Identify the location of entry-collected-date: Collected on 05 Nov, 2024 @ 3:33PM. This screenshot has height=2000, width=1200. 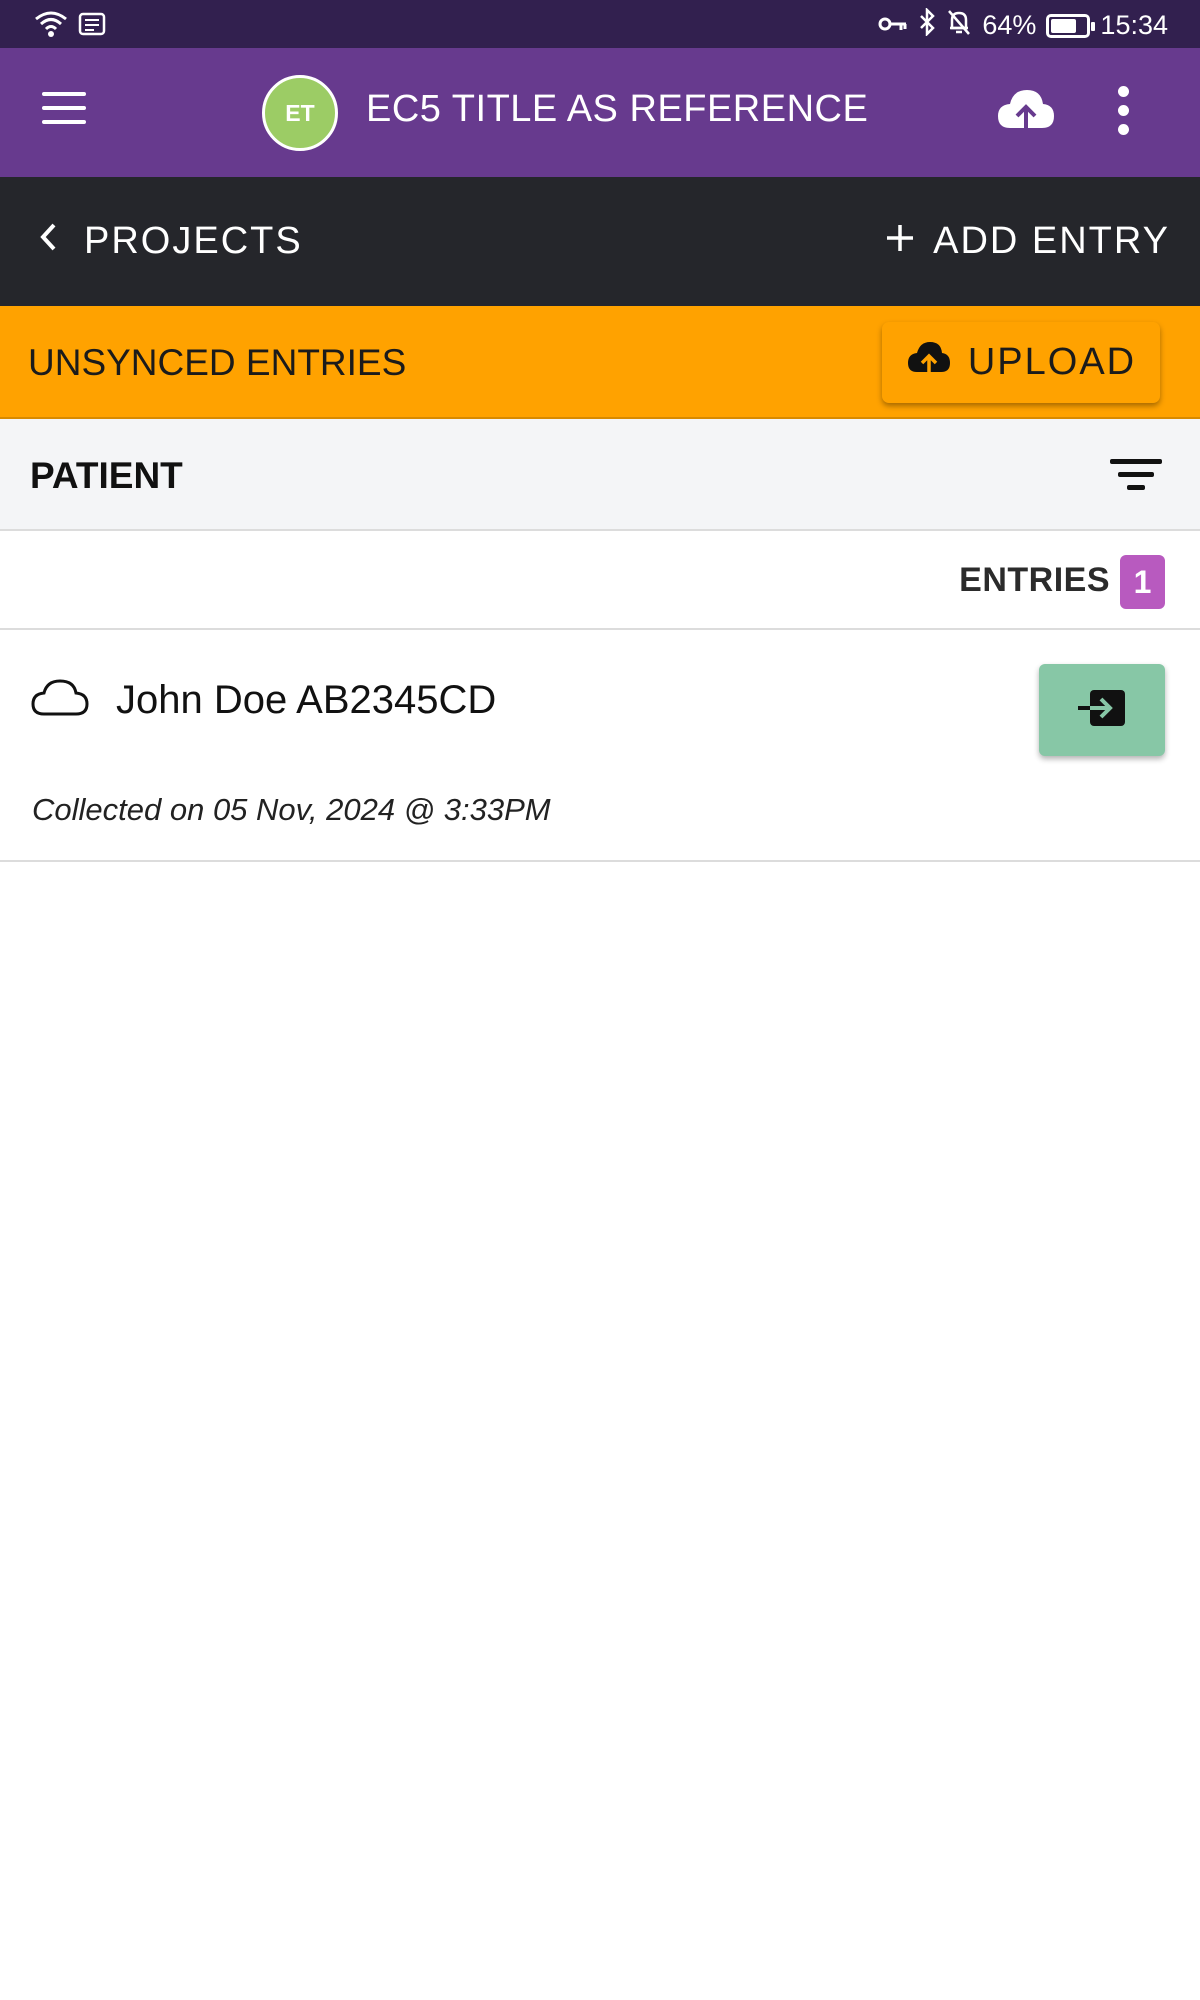
(291, 809).